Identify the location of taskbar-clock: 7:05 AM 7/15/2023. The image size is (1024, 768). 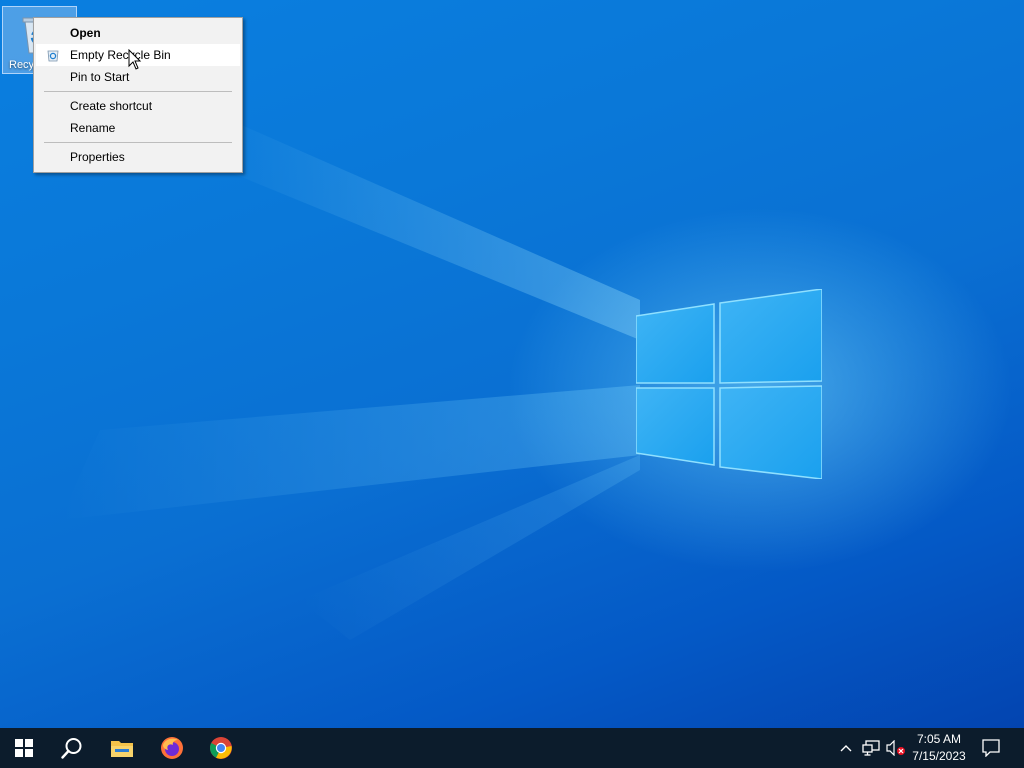
(939, 748).